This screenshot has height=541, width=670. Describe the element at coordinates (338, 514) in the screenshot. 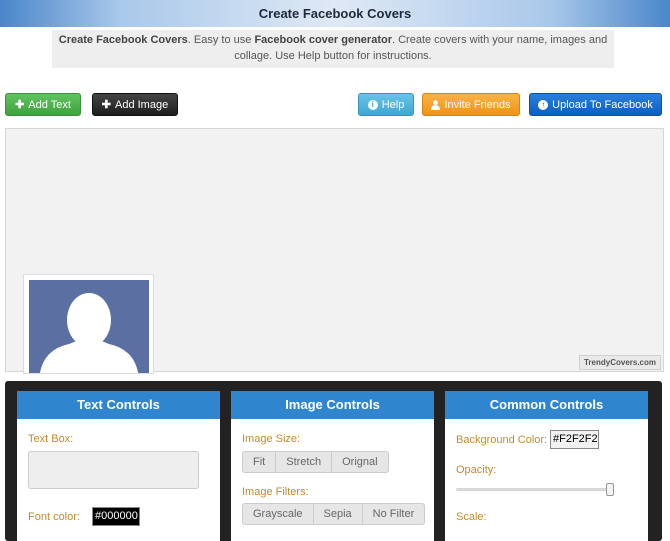

I see `filter-sepia-button: Sepia` at that location.